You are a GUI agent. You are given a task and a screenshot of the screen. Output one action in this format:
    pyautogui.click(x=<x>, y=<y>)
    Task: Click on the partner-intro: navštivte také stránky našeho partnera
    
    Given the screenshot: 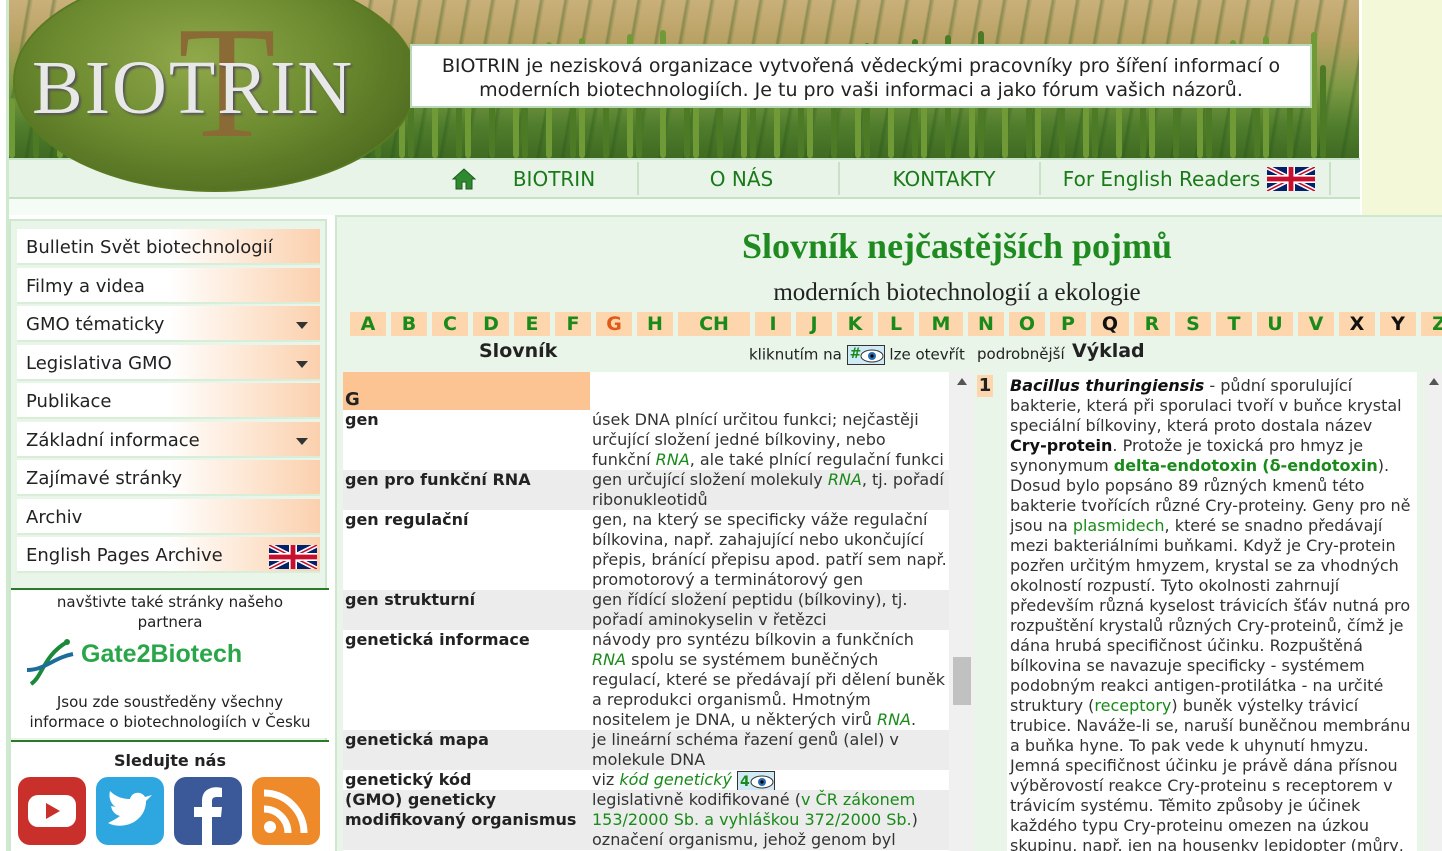 What is the action you would take?
    pyautogui.click(x=170, y=612)
    